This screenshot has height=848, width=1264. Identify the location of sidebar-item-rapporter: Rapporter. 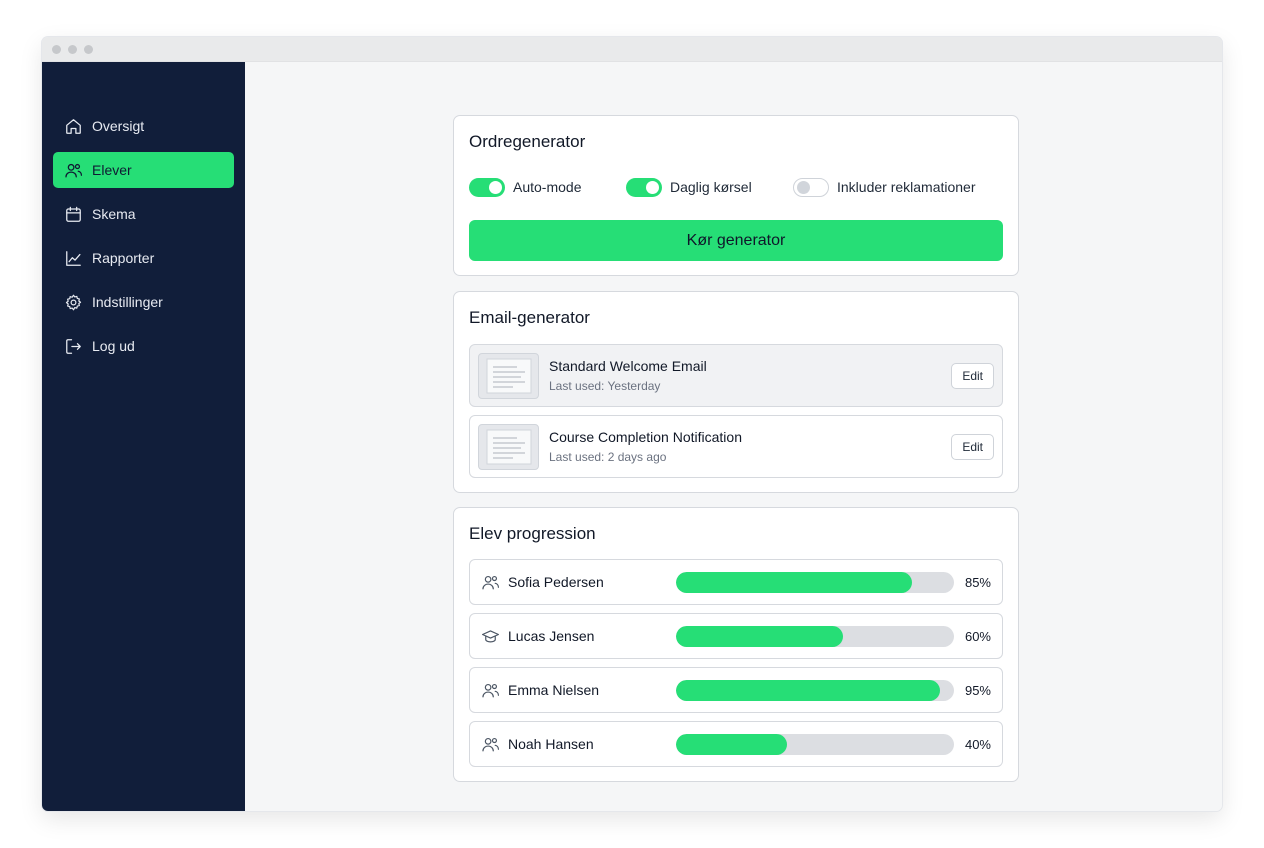
(143, 258).